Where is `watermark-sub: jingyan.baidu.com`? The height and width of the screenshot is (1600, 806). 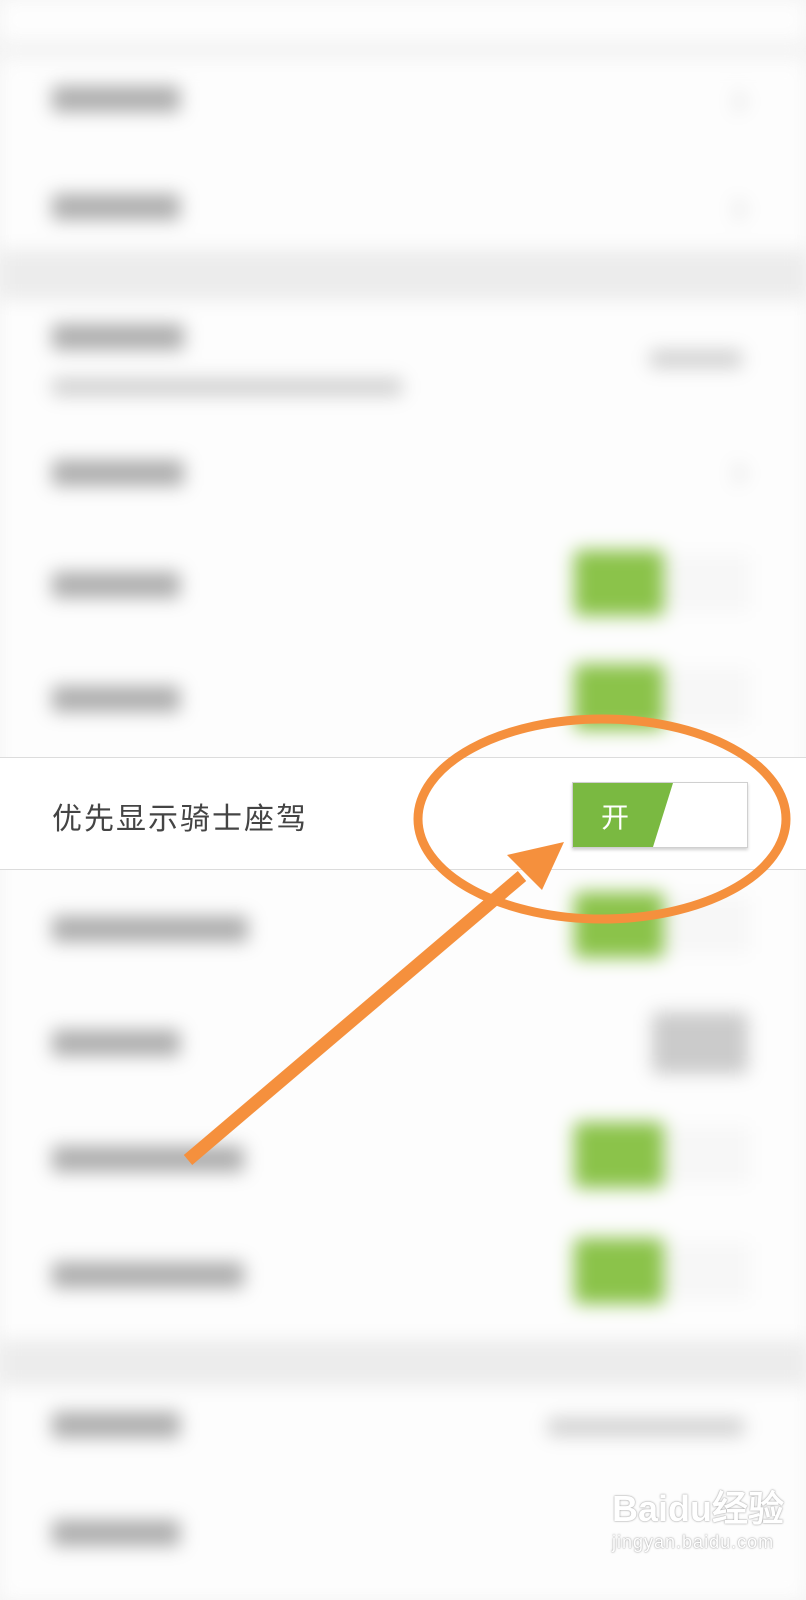 watermark-sub: jingyan.baidu.com is located at coordinates (693, 1542).